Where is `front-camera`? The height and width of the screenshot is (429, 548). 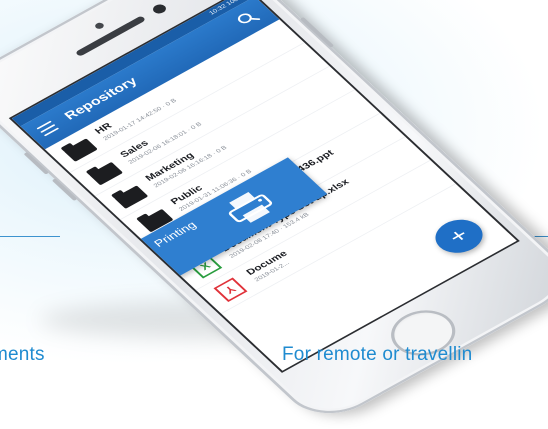 front-camera is located at coordinates (159, 9).